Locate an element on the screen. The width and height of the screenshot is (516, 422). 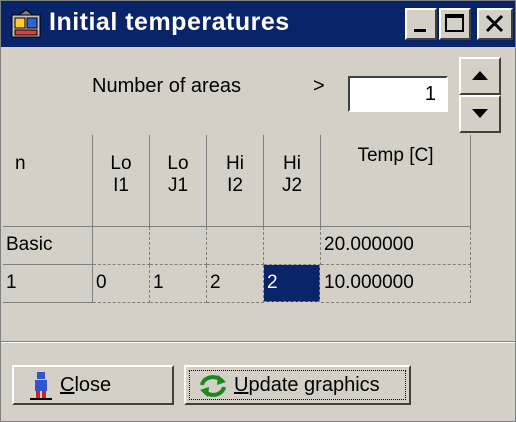
window-title: Initial temperatures is located at coordinates (169, 22).